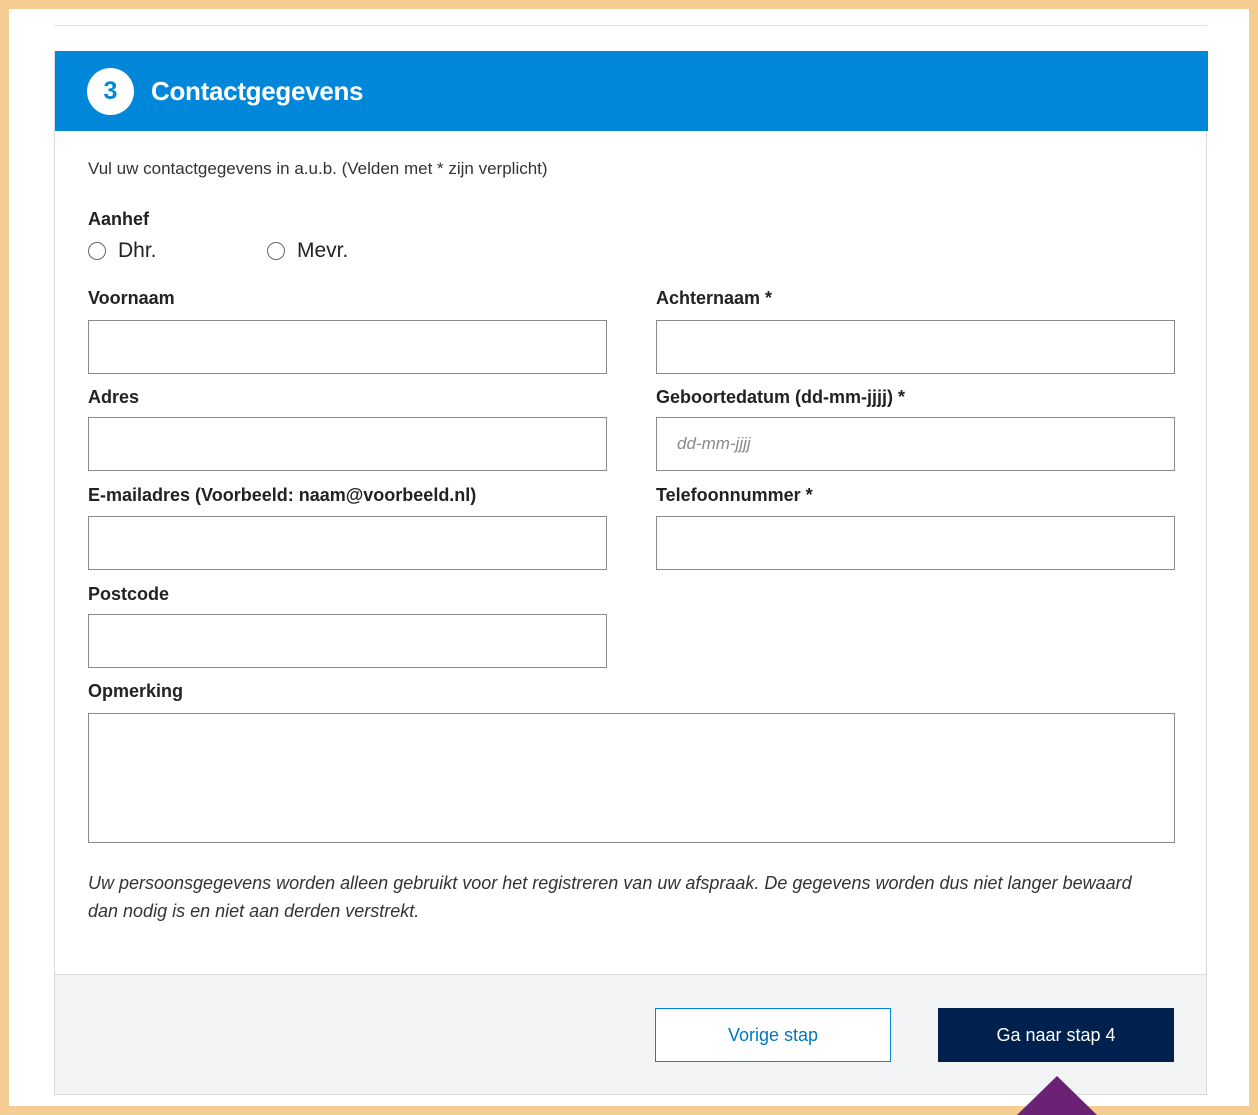 The width and height of the screenshot is (1258, 1115). I want to click on radio-mevr, so click(276, 251).